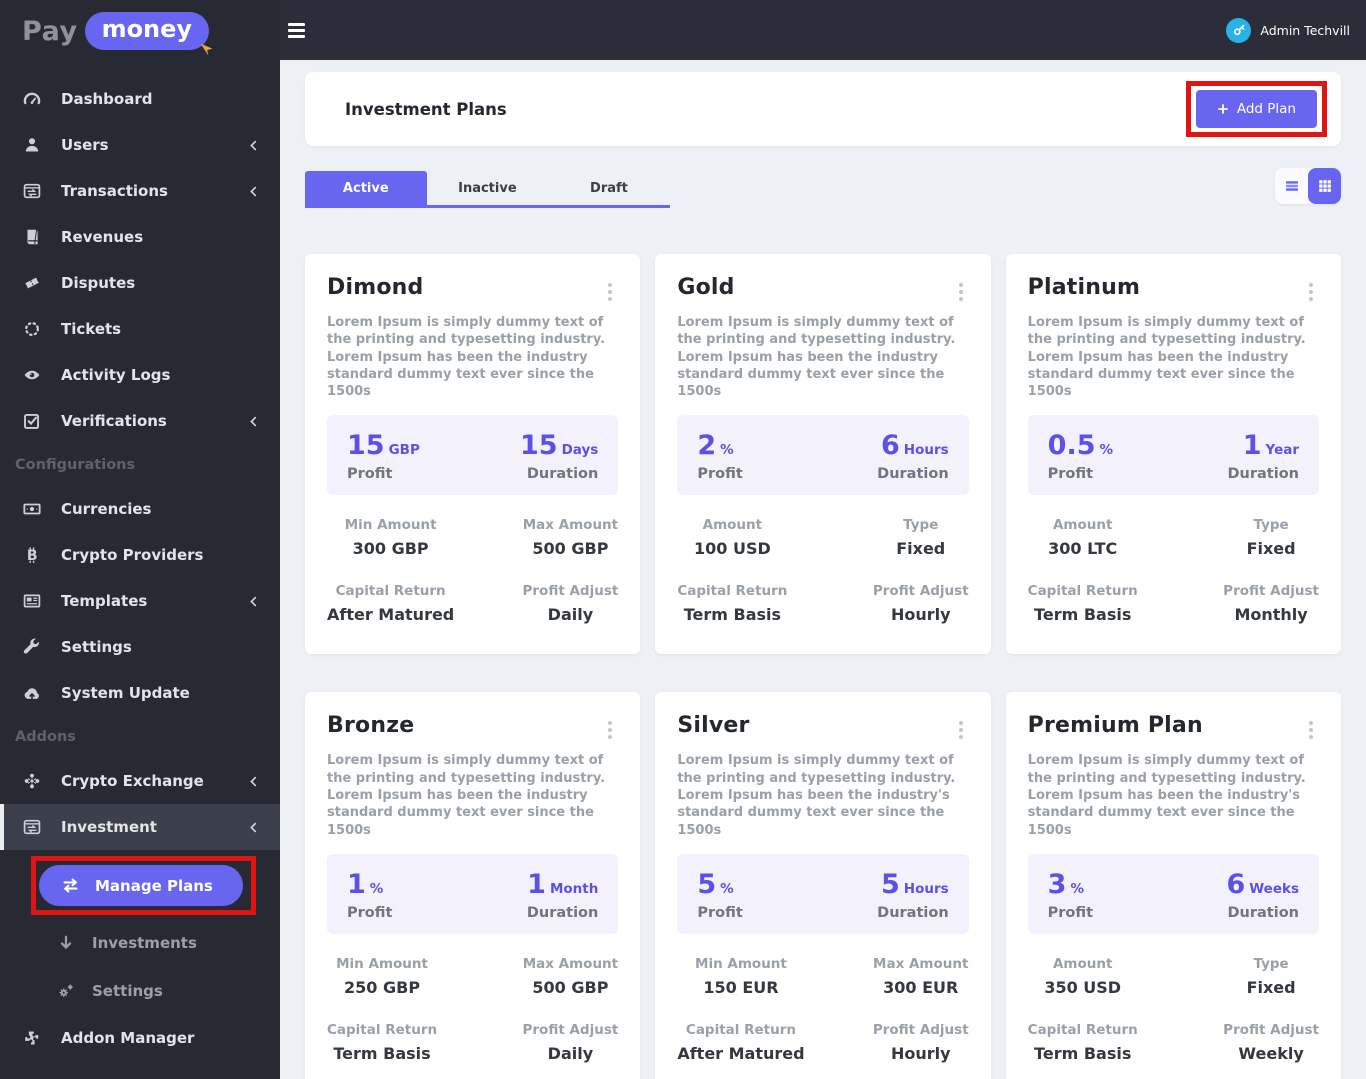 Image resolution: width=1366 pixels, height=1079 pixels. I want to click on sidebar-item-addon-manager: Addon Manager, so click(140, 1038).